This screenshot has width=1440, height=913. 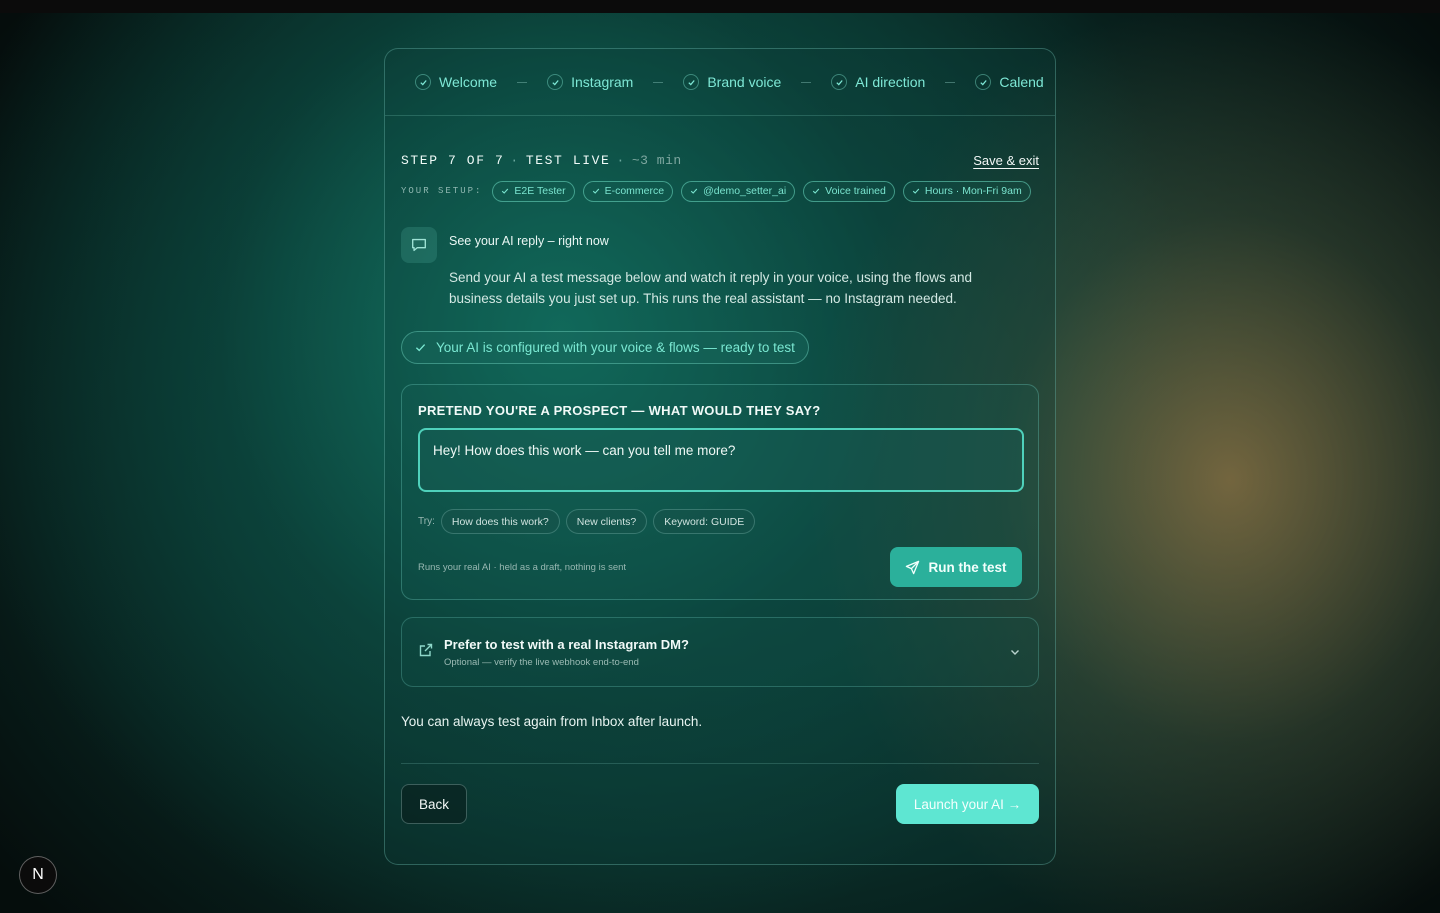 I want to click on step-header: STEP 7 OF 7 · TEST LIVE · ~3 min Save & exit, so click(x=720, y=160).